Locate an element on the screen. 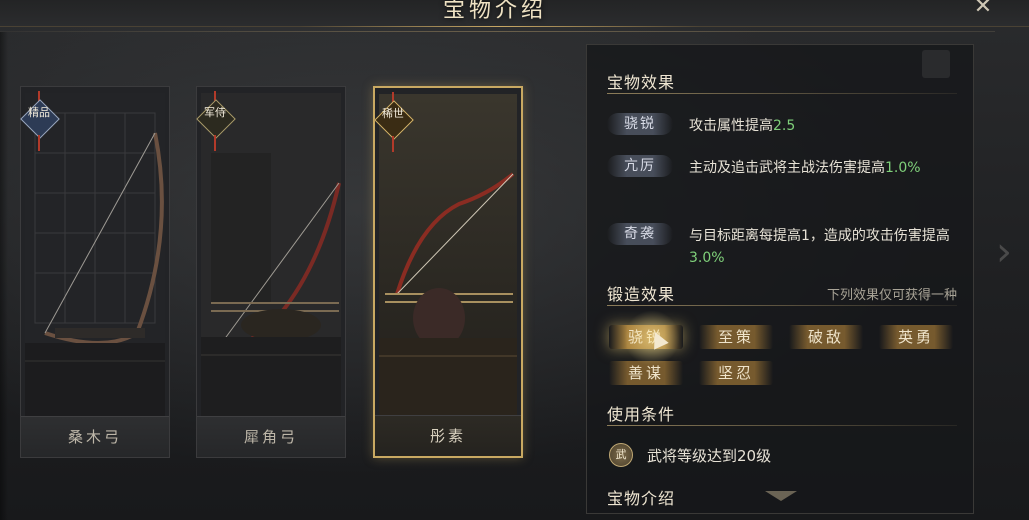  intro-section-title: 宝物介绍 is located at coordinates (641, 498).